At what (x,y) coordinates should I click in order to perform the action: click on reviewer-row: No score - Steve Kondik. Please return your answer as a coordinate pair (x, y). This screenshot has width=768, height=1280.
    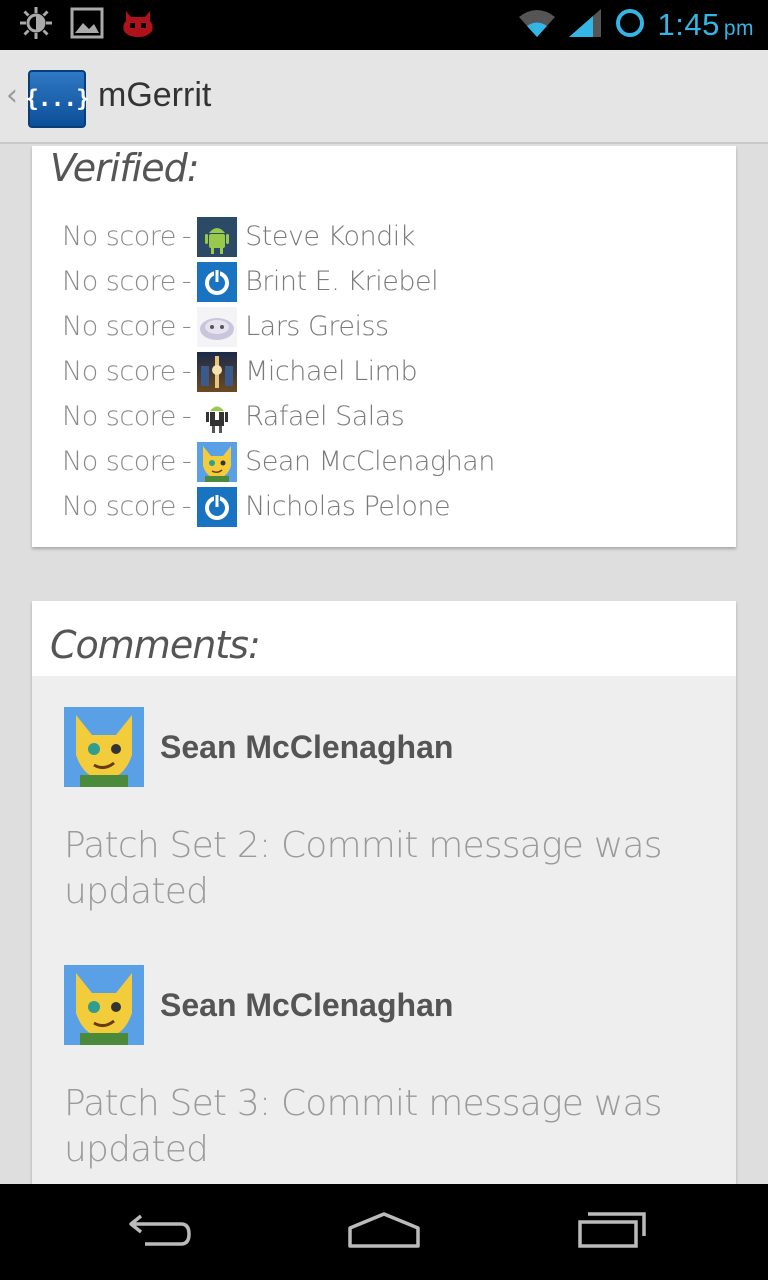
    Looking at the image, I should click on (278, 236).